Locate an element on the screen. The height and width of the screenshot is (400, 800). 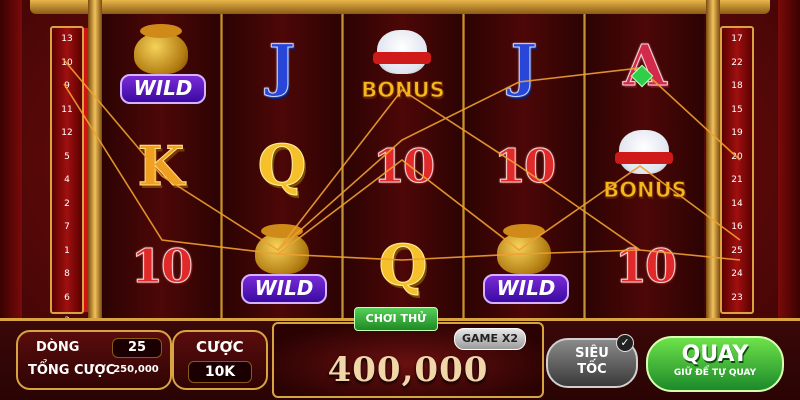
frame-right is located at coordinates (713, 165).